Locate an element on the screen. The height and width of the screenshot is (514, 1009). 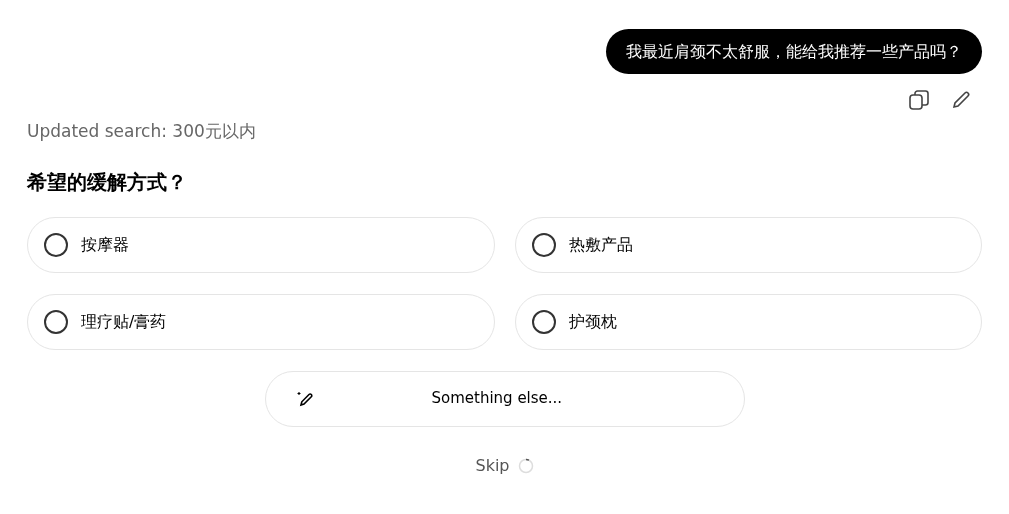
loading-spinner-icon is located at coordinates (525, 465).